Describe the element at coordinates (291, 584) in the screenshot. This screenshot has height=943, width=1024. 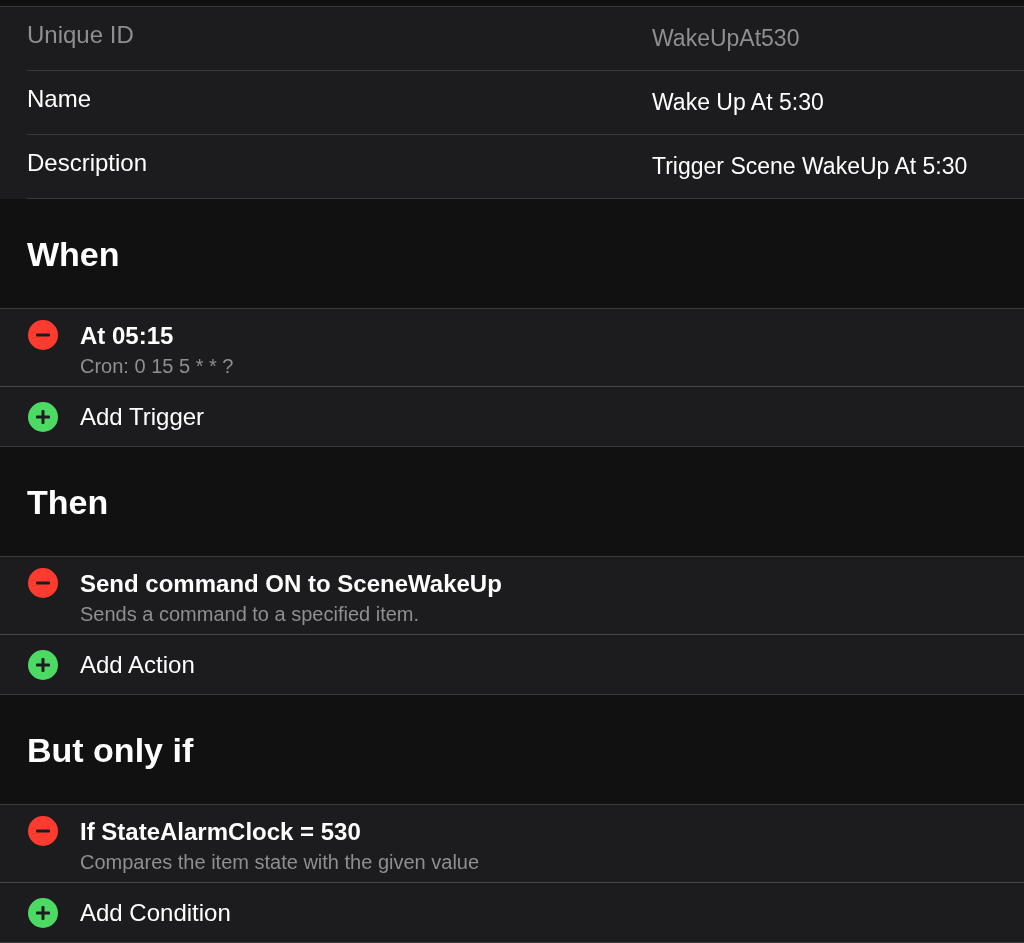
I see `item-title: Send command ON to SceneWakeUp` at that location.